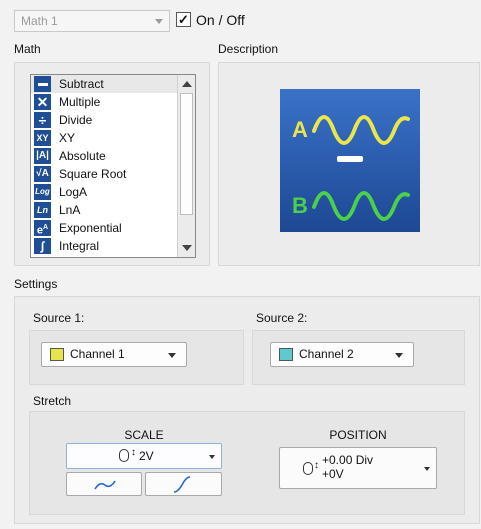 The height and width of the screenshot is (529, 481). Describe the element at coordinates (113, 210) in the screenshot. I see `list-item-lna: Ln LnA` at that location.